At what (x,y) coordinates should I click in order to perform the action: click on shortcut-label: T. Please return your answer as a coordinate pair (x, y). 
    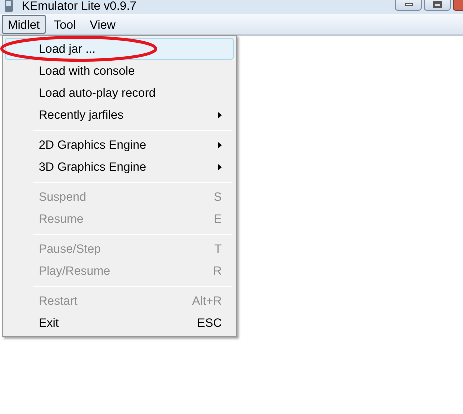
    Looking at the image, I should click on (218, 249).